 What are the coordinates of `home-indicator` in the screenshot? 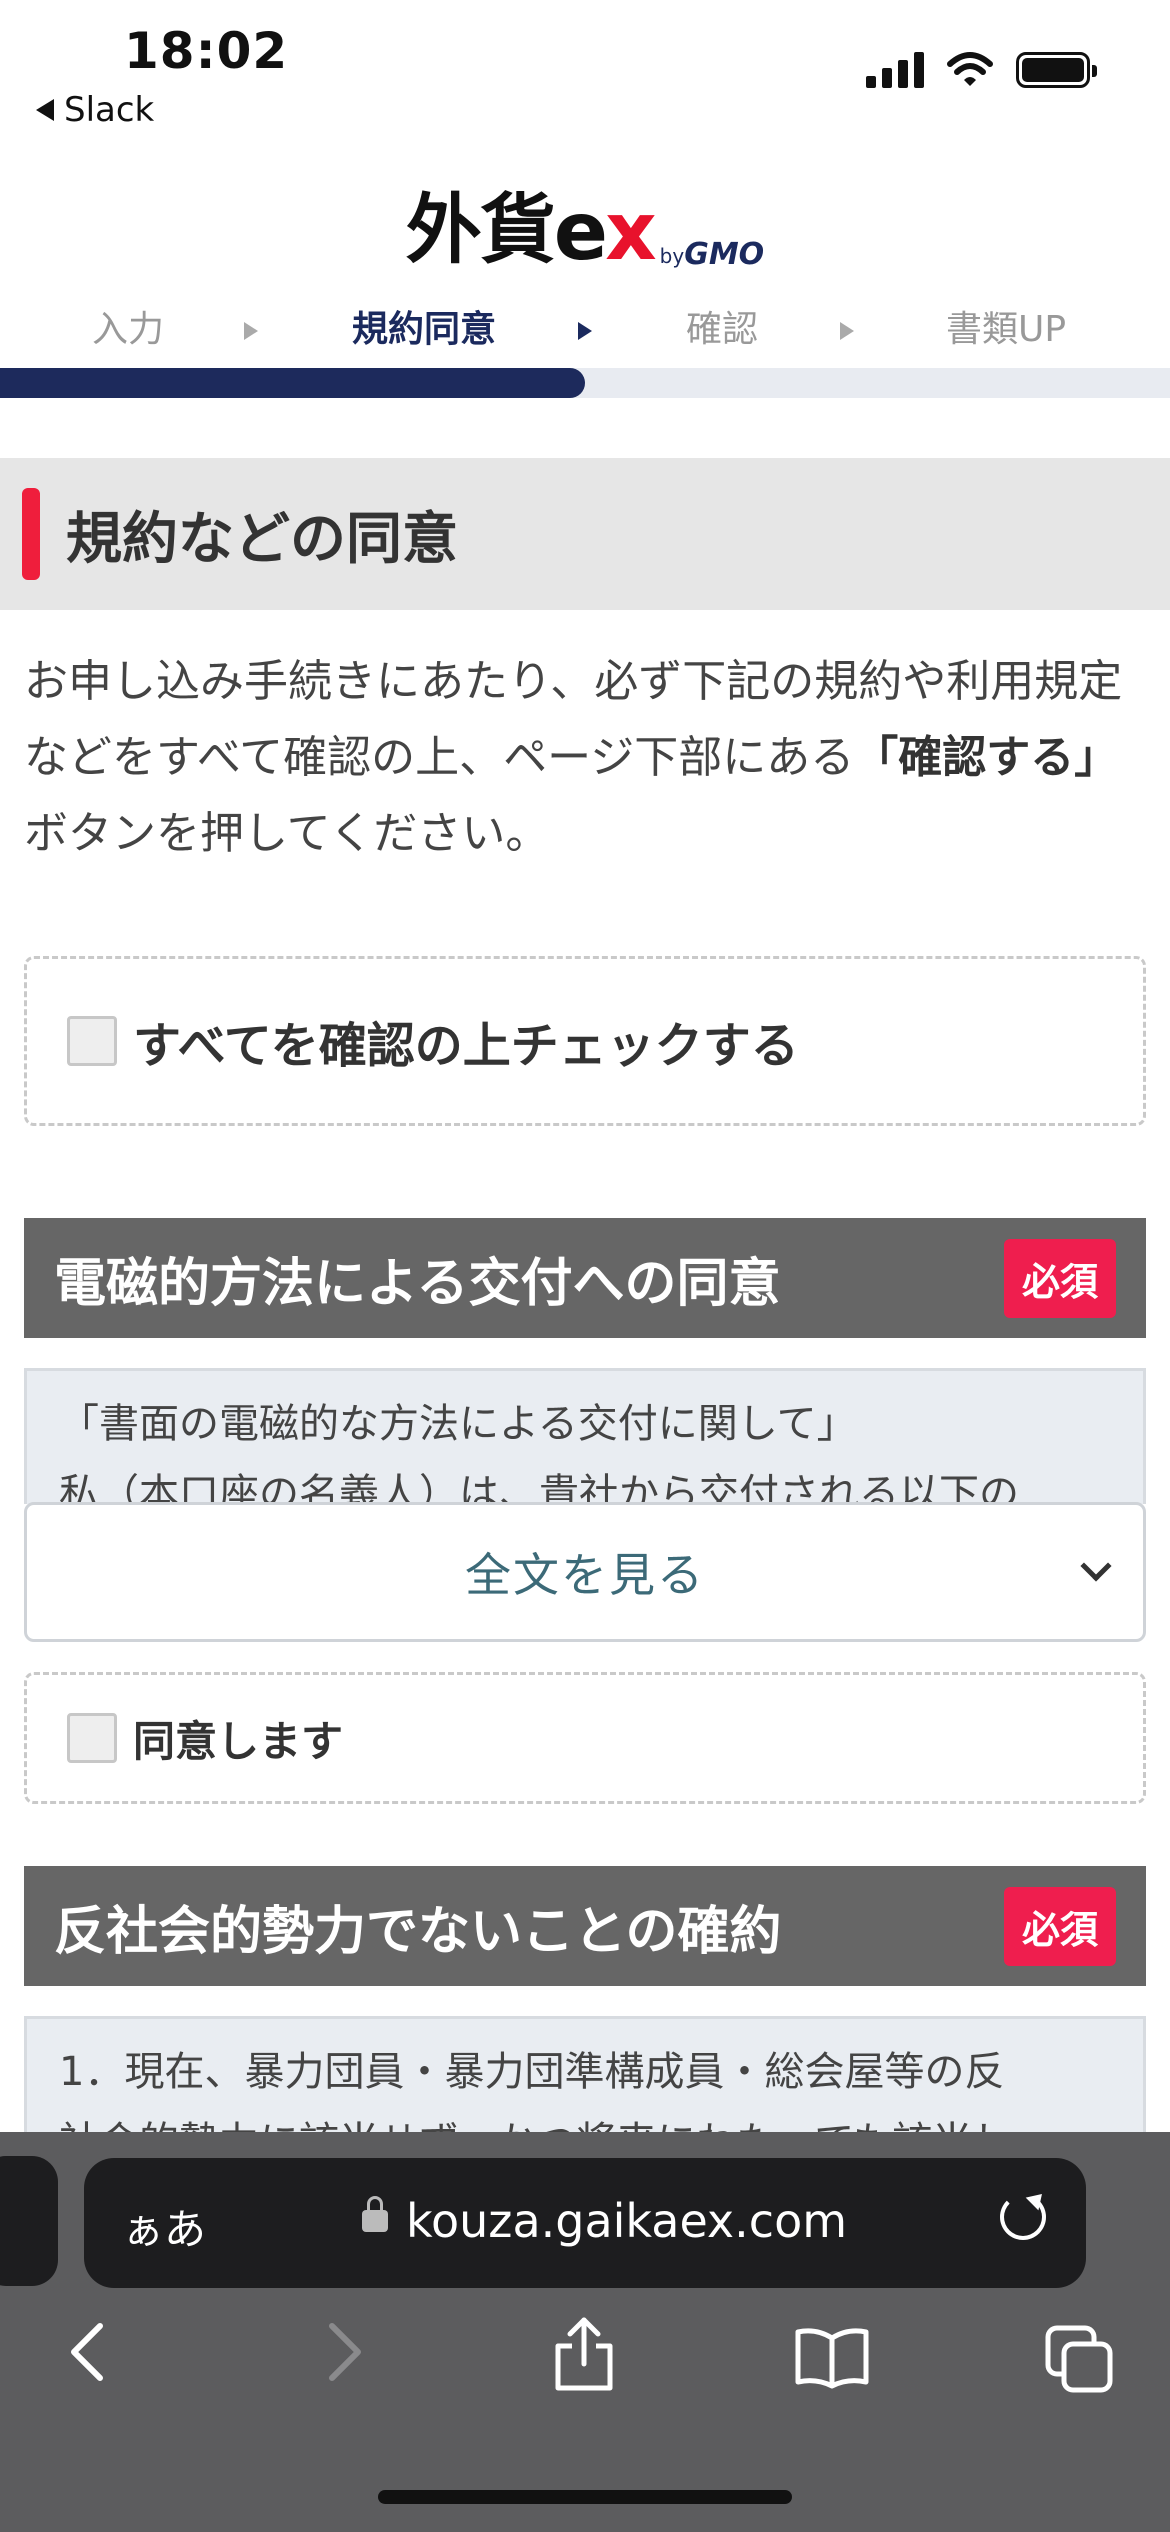 It's located at (585, 2497).